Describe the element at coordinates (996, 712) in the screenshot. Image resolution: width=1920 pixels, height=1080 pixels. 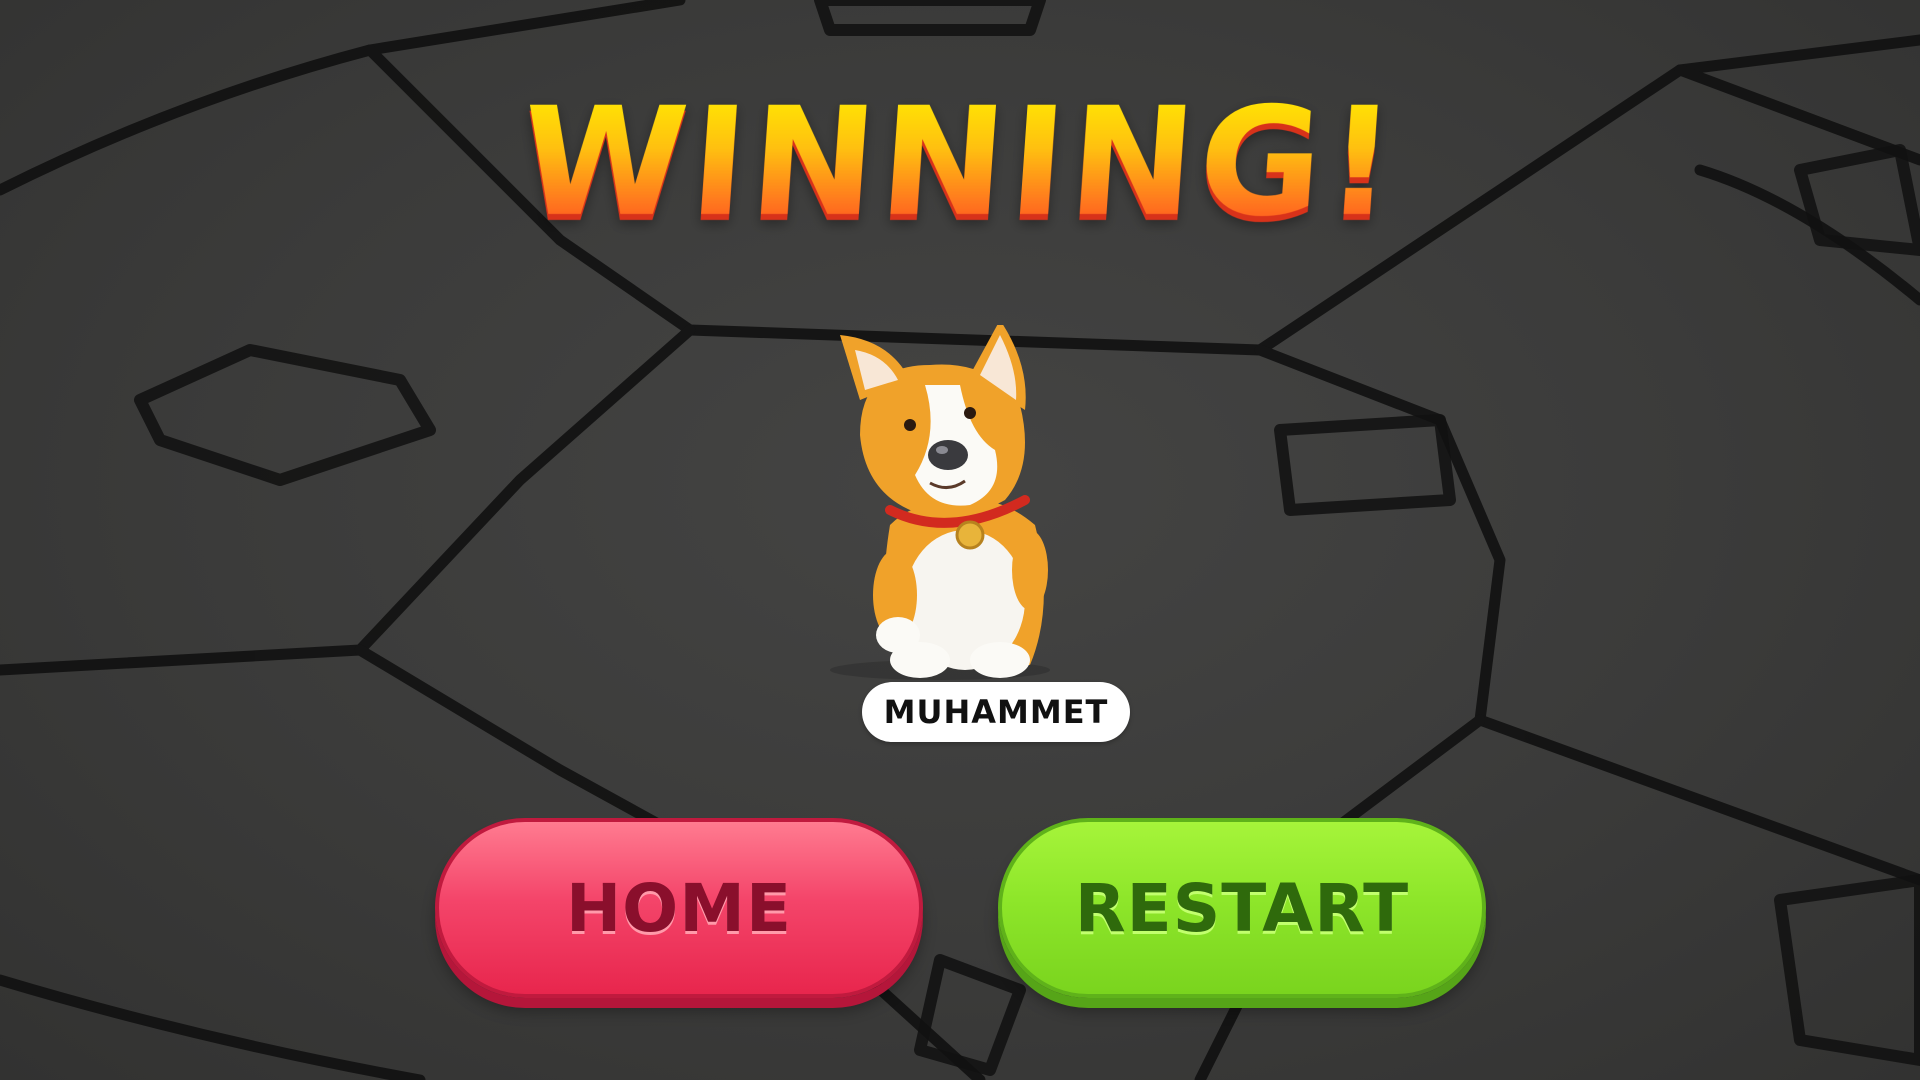
I see `player-name-tag: MUHAMMET` at that location.